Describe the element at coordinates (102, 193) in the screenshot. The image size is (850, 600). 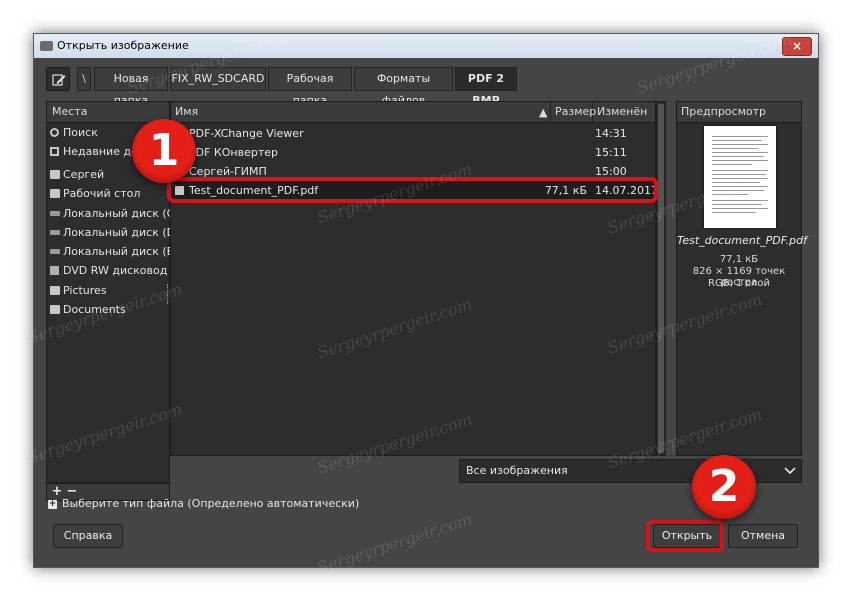
I see `place-label: Рабочий стол` at that location.